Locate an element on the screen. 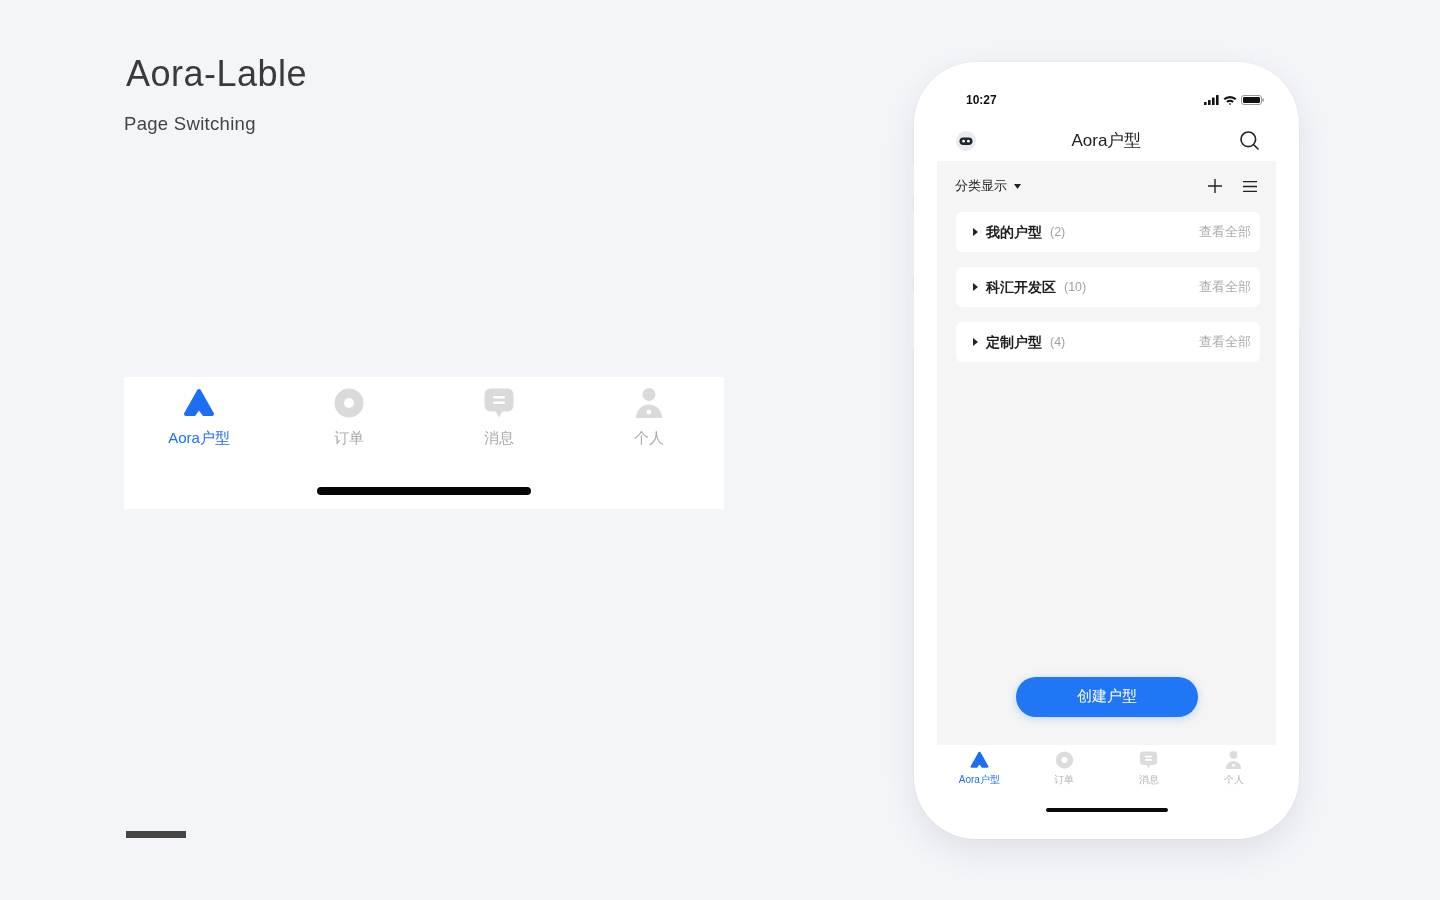 This screenshot has width=1440, height=900. search-button is located at coordinates (1249, 140).